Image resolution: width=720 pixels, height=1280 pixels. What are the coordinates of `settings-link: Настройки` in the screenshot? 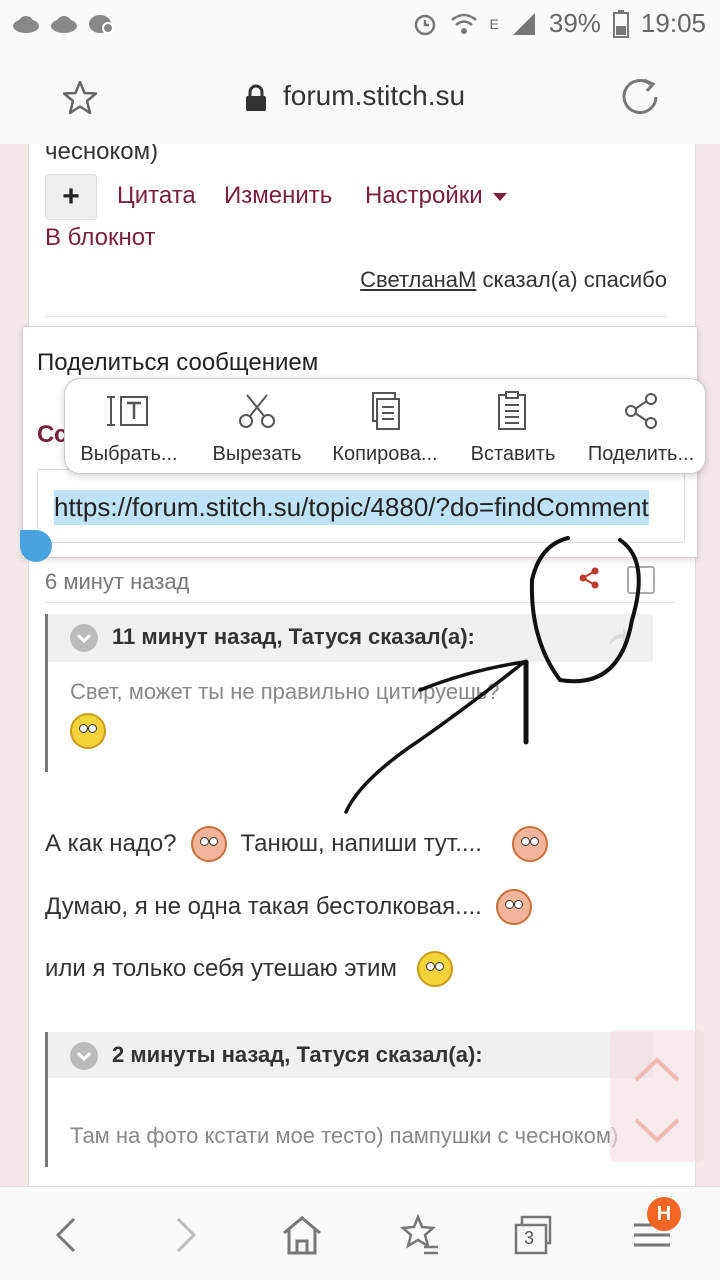 It's located at (436, 196).